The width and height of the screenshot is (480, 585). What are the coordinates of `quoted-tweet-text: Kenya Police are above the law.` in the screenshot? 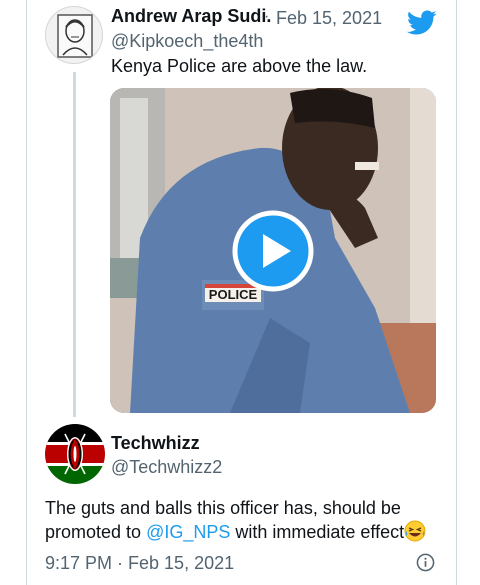 It's located at (239, 66).